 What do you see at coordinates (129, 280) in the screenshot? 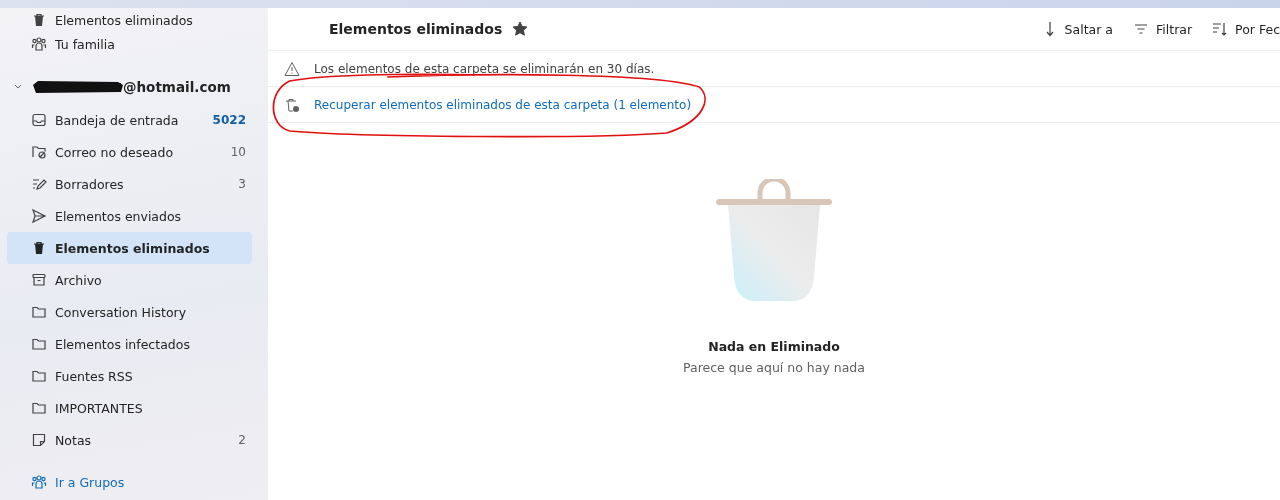
I see `folder-item: Archivo` at bounding box center [129, 280].